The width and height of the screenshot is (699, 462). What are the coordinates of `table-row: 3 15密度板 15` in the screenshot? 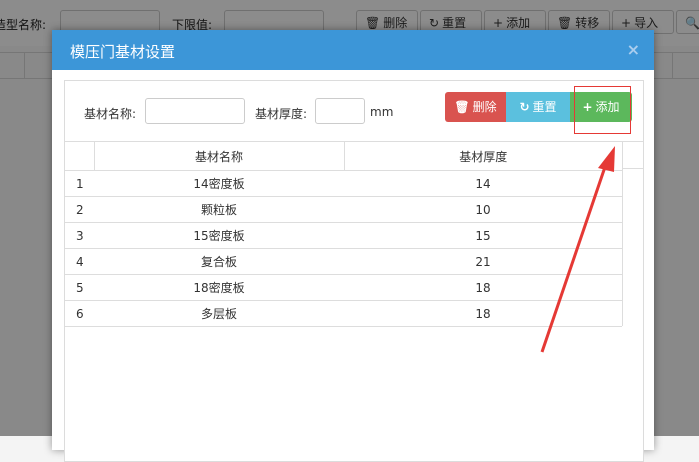 It's located at (343, 235).